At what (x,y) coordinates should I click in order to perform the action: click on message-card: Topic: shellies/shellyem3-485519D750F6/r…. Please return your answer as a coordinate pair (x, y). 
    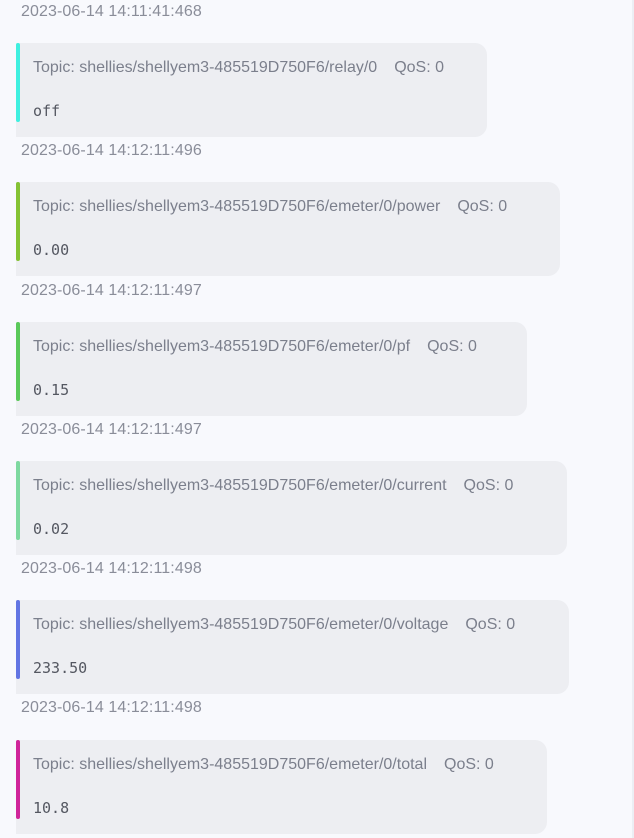
    Looking at the image, I should click on (251, 90).